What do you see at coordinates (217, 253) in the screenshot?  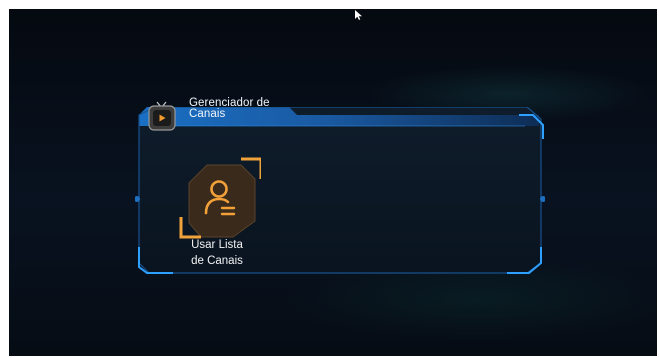 I see `use-channel-list-label: Usar Lista de Canais` at bounding box center [217, 253].